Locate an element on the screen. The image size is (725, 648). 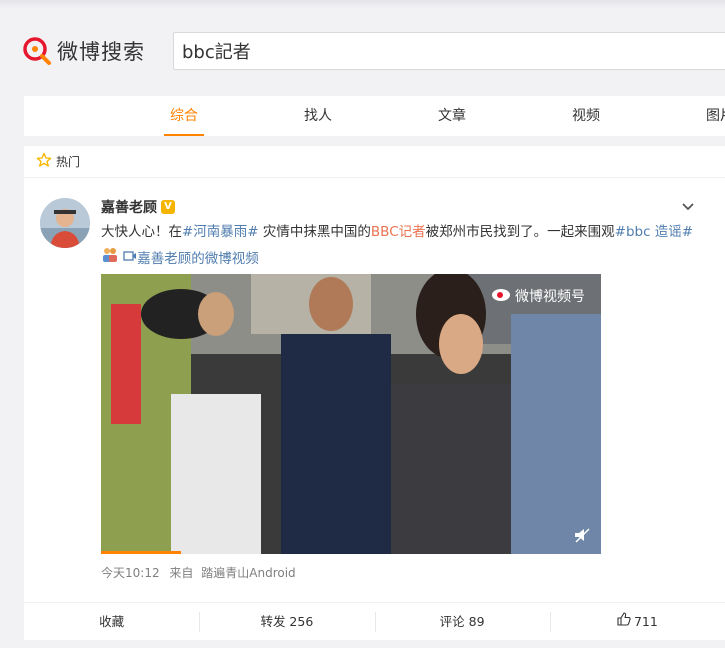
topic-link-henan-rain: #河南暴雨# is located at coordinates (220, 232).